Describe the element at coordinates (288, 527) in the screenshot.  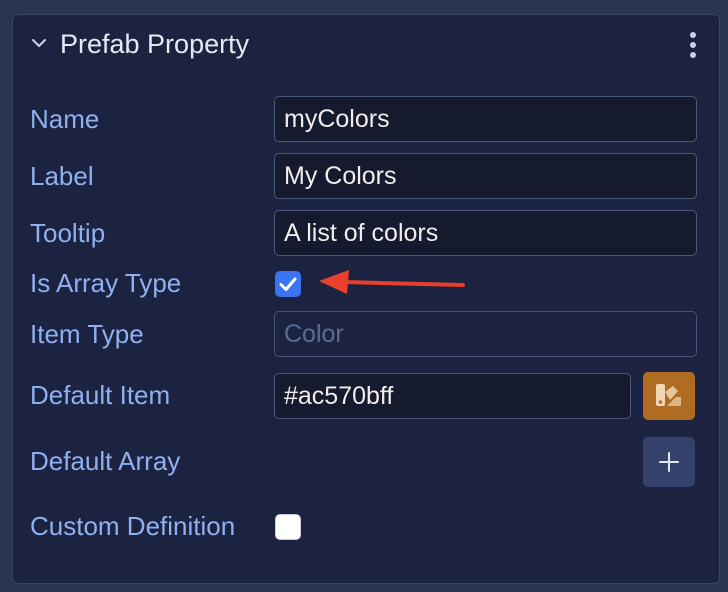
I see `custom-definition-checkbox` at that location.